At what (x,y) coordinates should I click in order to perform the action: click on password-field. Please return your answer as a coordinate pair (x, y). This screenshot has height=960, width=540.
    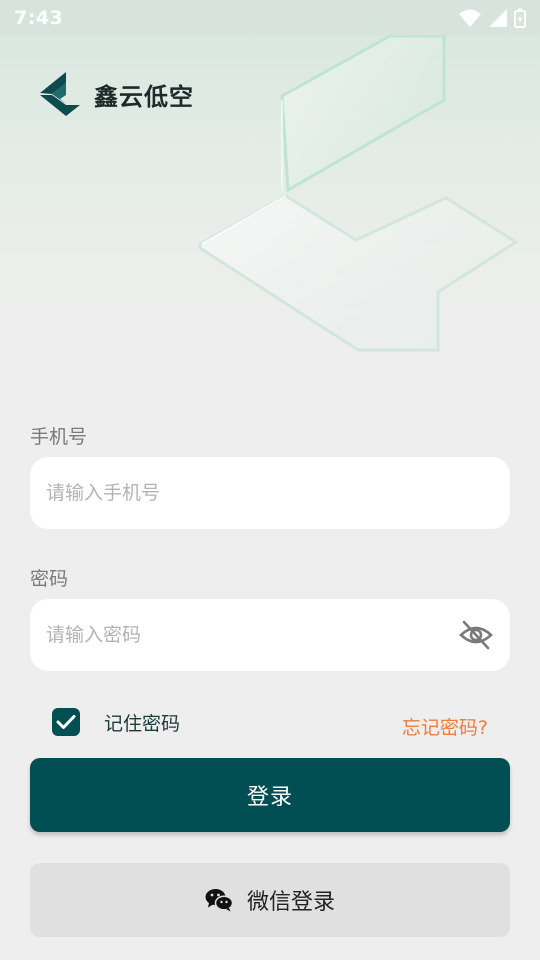
    Looking at the image, I should click on (270, 635).